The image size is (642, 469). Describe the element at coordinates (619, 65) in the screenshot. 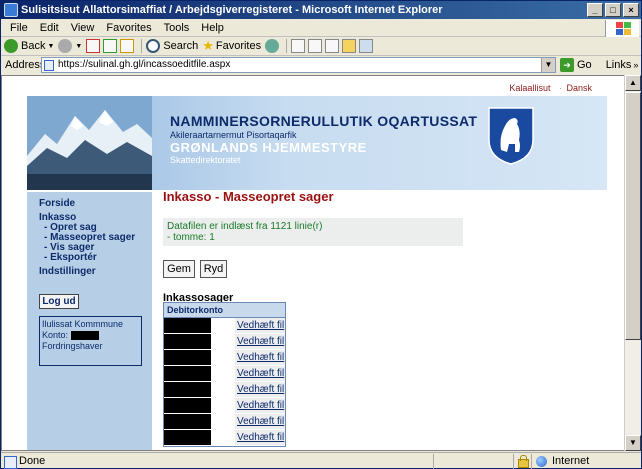

I see `links-button: Links` at that location.